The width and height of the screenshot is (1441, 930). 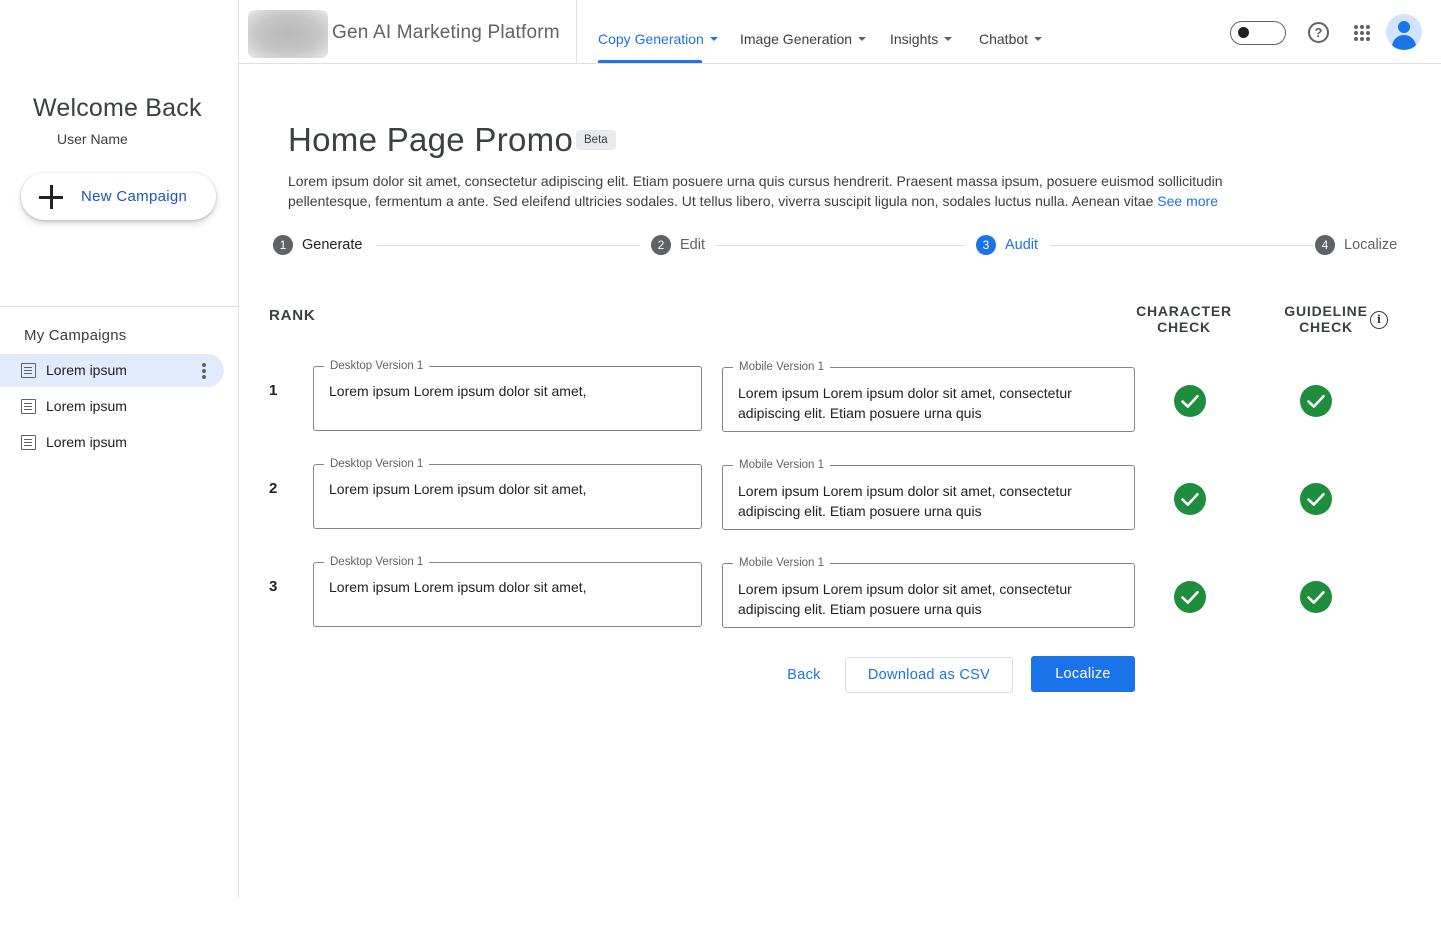 I want to click on welcome-heading: Welcome Back, so click(x=117, y=108).